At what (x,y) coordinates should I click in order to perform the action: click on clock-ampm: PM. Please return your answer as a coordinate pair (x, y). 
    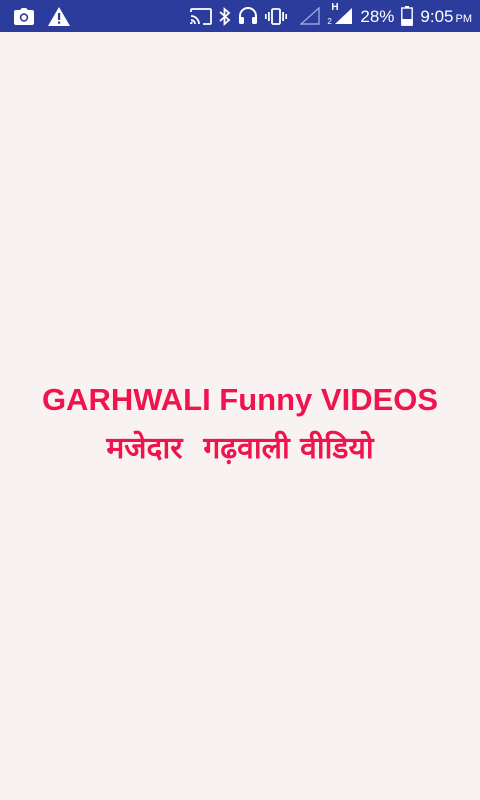
    Looking at the image, I should click on (464, 18).